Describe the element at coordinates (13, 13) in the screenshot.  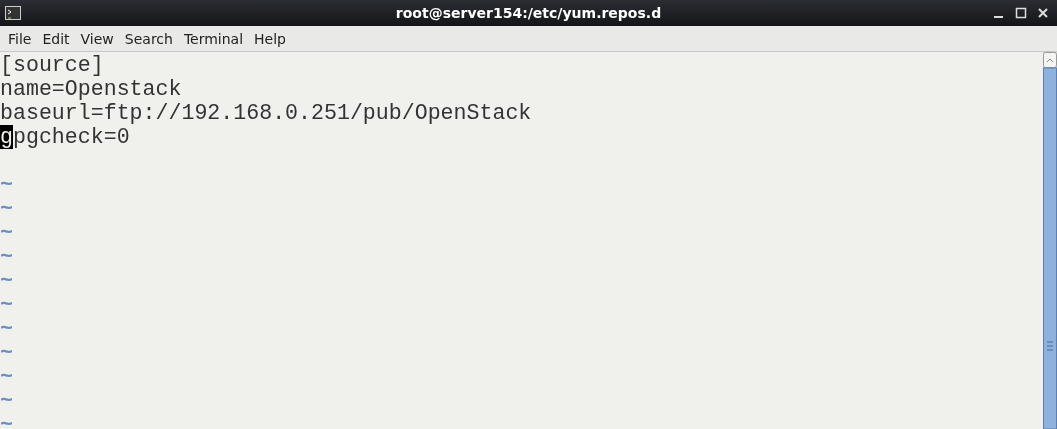
I see `terminal-icon` at that location.